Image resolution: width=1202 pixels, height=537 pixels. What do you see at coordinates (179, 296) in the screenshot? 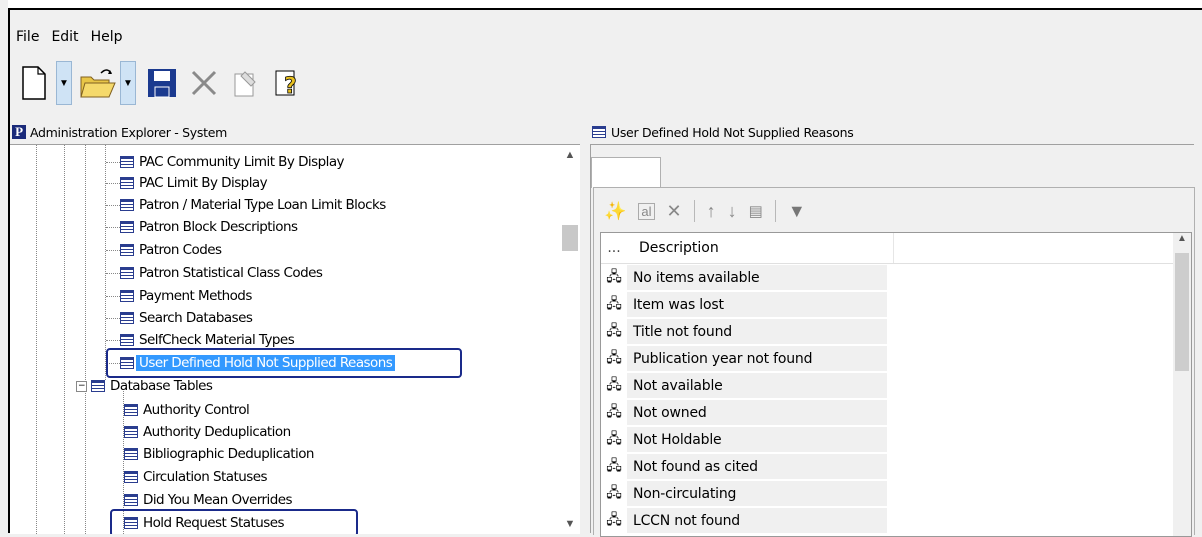
I see `tree-item: Payment Methods` at bounding box center [179, 296].